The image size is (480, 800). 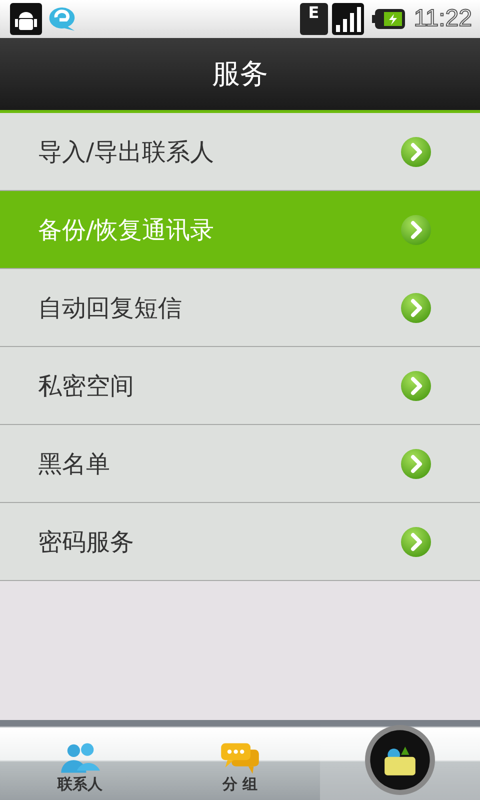 I want to click on menu-item: 自动回复短信, so click(x=240, y=308).